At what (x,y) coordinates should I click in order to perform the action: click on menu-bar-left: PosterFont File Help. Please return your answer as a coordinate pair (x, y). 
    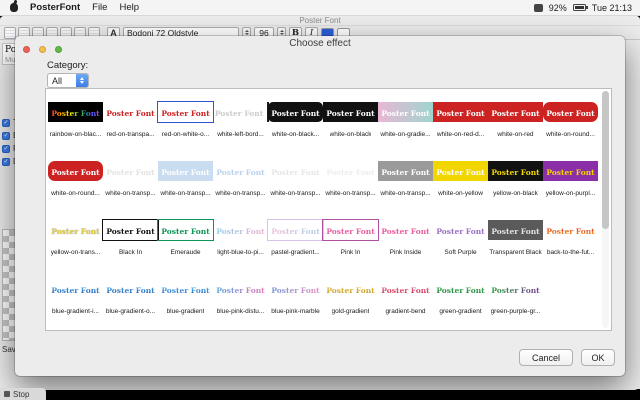
    Looking at the image, I should click on (75, 7).